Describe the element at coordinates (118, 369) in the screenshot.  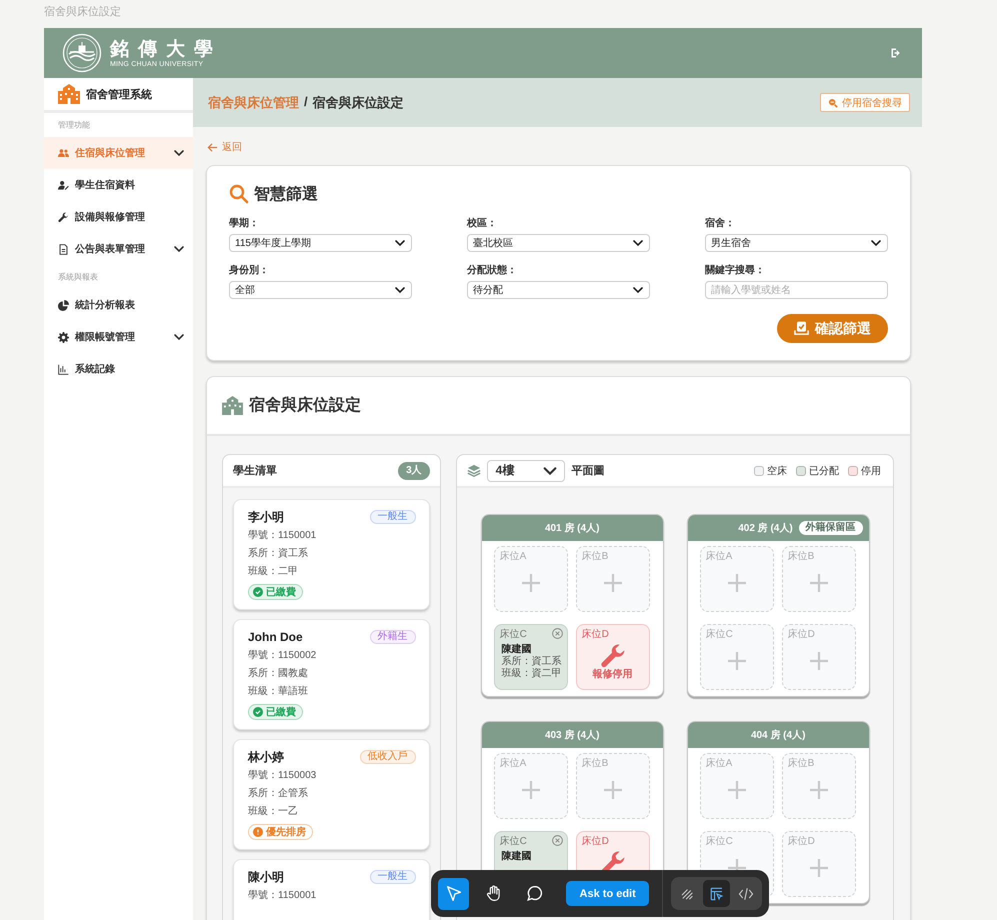
I see `nav-item: 系統記錄` at that location.